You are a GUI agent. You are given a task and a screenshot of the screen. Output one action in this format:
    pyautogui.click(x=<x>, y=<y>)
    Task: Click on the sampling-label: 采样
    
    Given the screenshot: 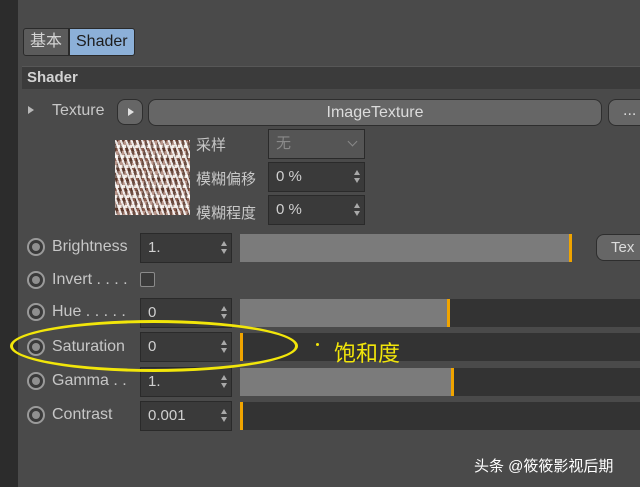 What is the action you would take?
    pyautogui.click(x=211, y=145)
    